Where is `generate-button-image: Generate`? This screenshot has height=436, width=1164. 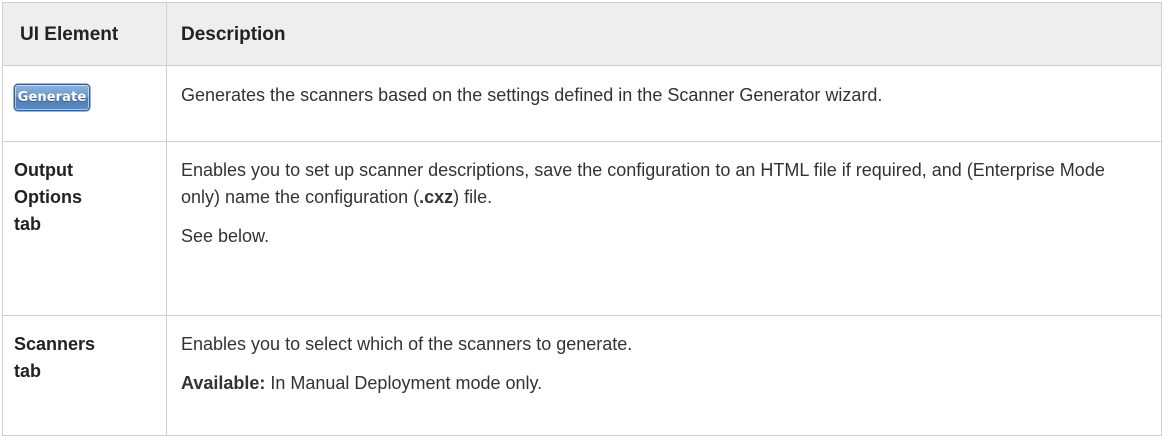
generate-button-image: Generate is located at coordinates (52, 97).